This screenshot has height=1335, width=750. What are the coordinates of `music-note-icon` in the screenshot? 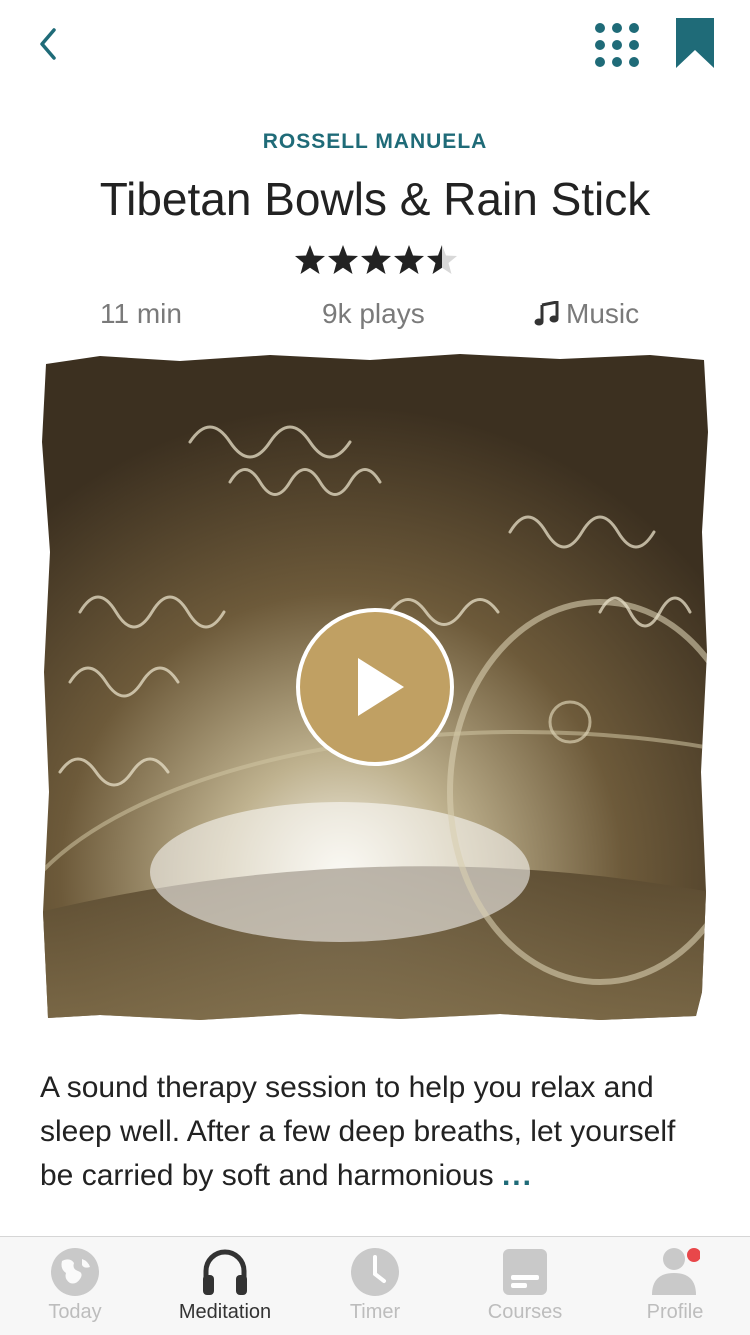 It's located at (546, 313).